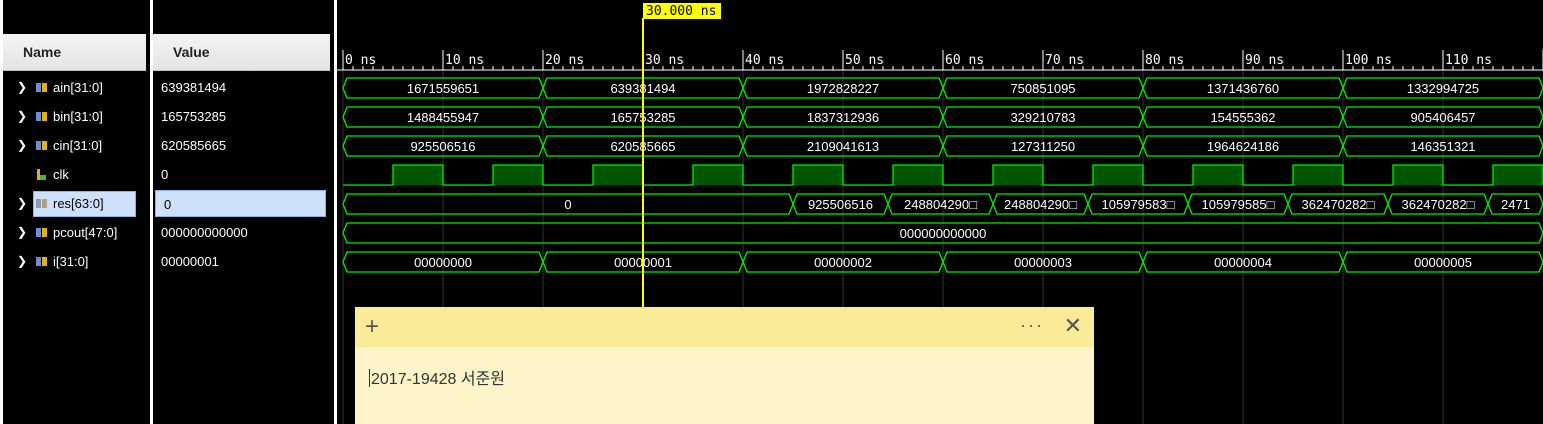 This screenshot has height=424, width=1543. I want to click on time-axis-label: 40 ns, so click(764, 60).